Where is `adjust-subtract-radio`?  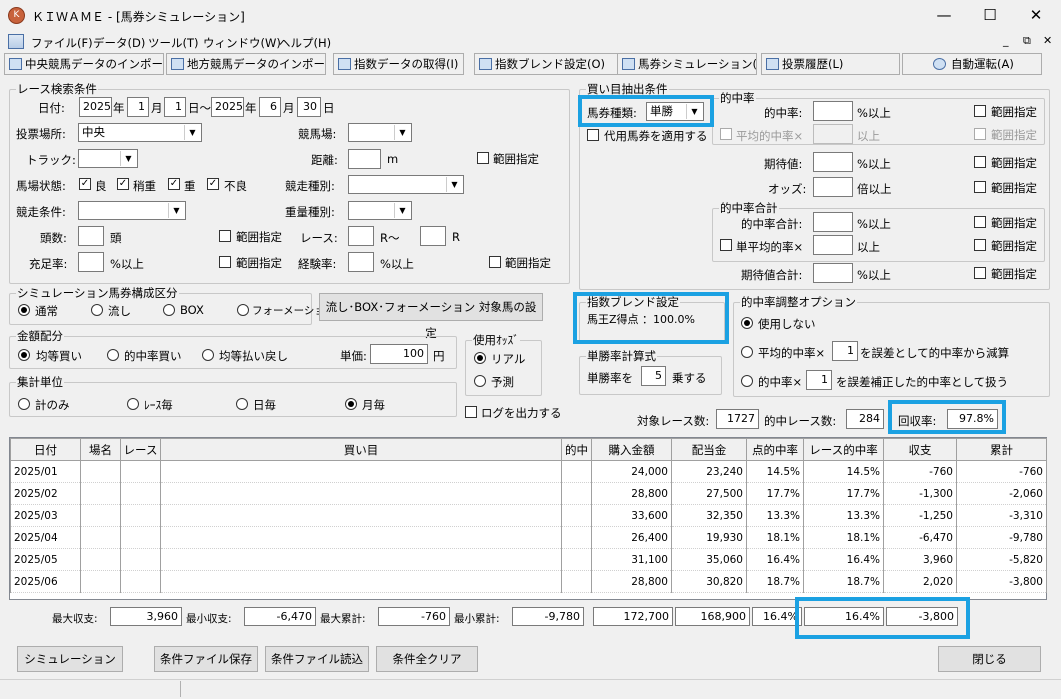
adjust-subtract-radio is located at coordinates (747, 352).